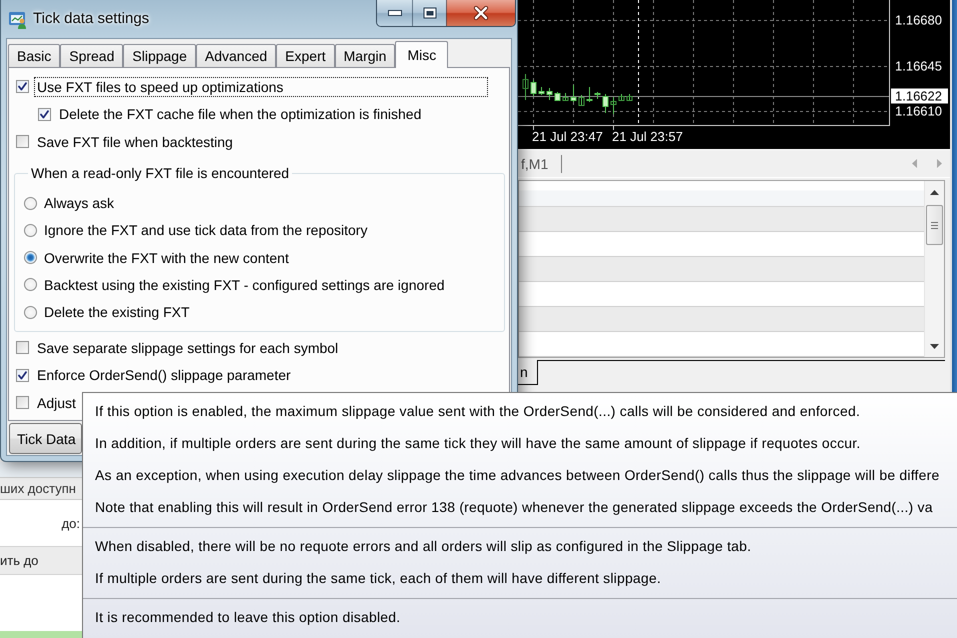 Image resolution: width=957 pixels, height=638 pixels. What do you see at coordinates (514, 507) in the screenshot?
I see `tooltip-text: Note that enabling this will result in OrderSend error 138 (requote) whenever the generated slippage exceeds the OrderSend(...) va` at bounding box center [514, 507].